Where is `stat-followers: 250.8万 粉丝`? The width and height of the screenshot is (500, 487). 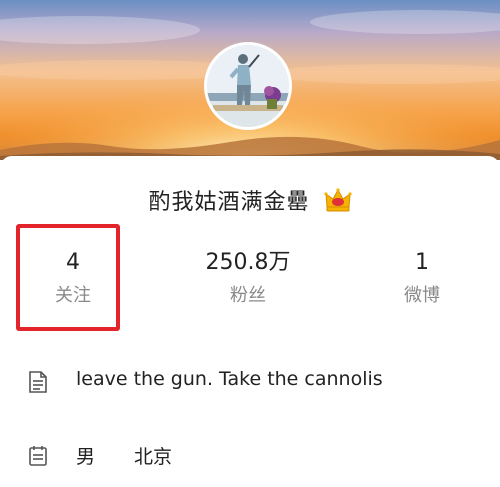
stat-followers: 250.8万 粉丝 is located at coordinates (248, 281).